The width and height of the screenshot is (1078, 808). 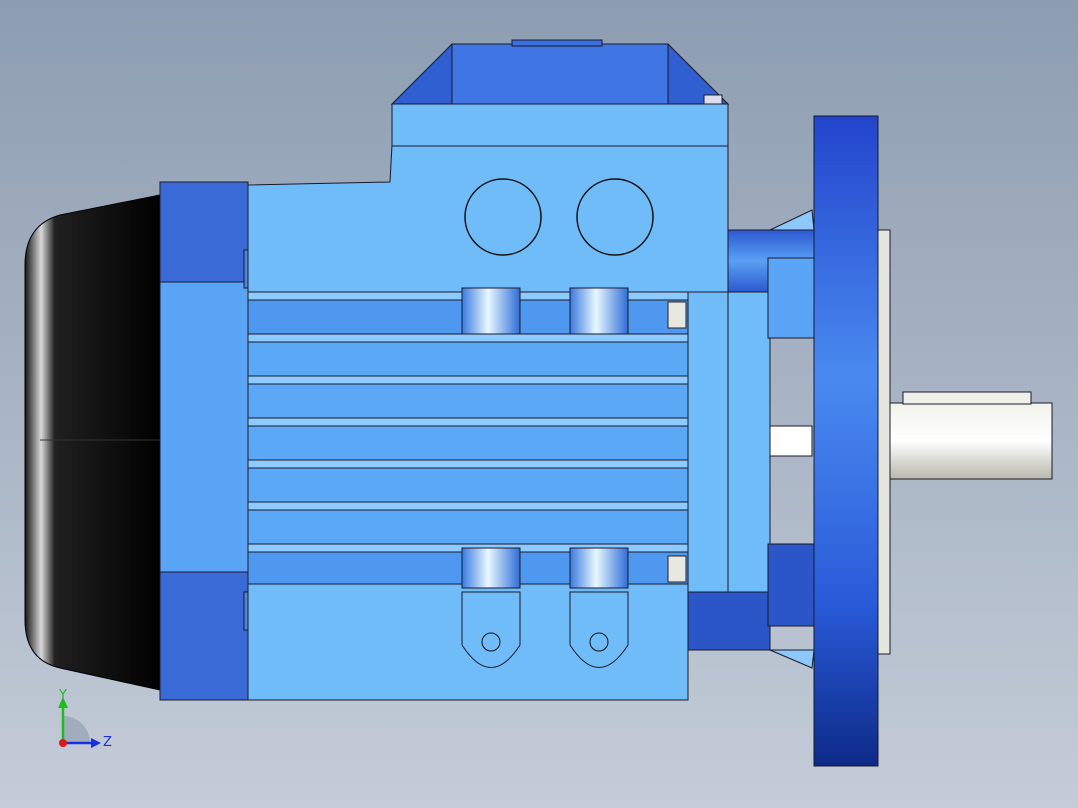 I want to click on output-shaft, so click(x=971, y=441).